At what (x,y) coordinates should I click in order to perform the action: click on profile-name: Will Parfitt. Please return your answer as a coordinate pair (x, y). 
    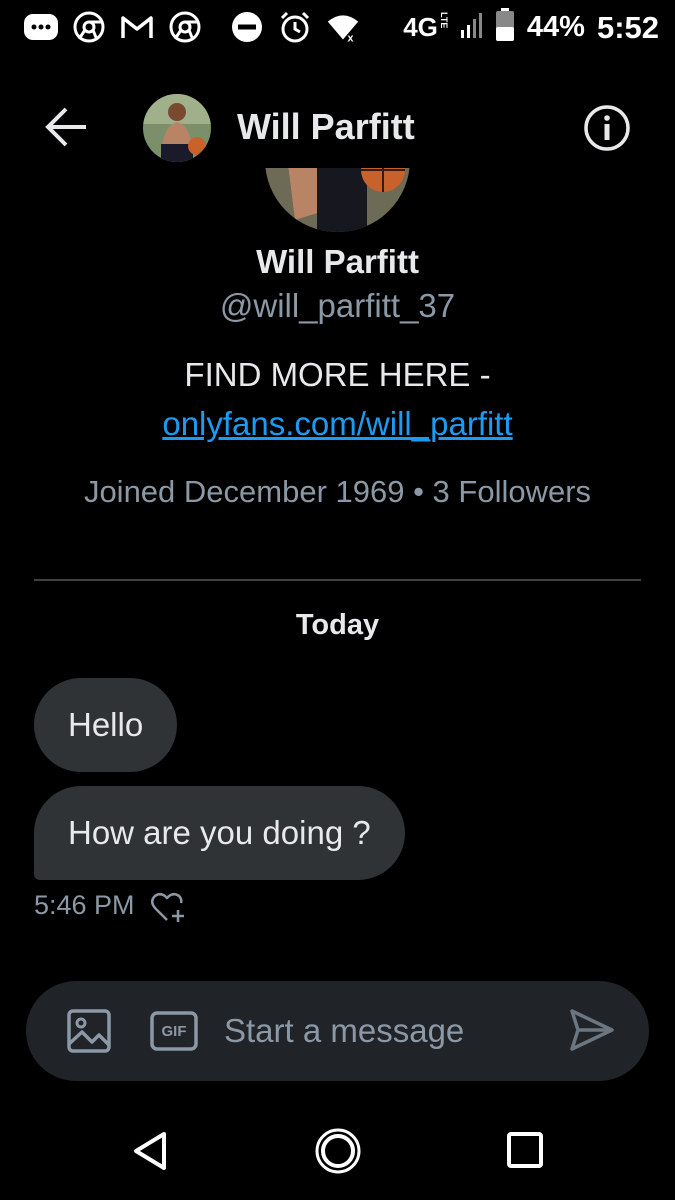
    Looking at the image, I should click on (337, 261).